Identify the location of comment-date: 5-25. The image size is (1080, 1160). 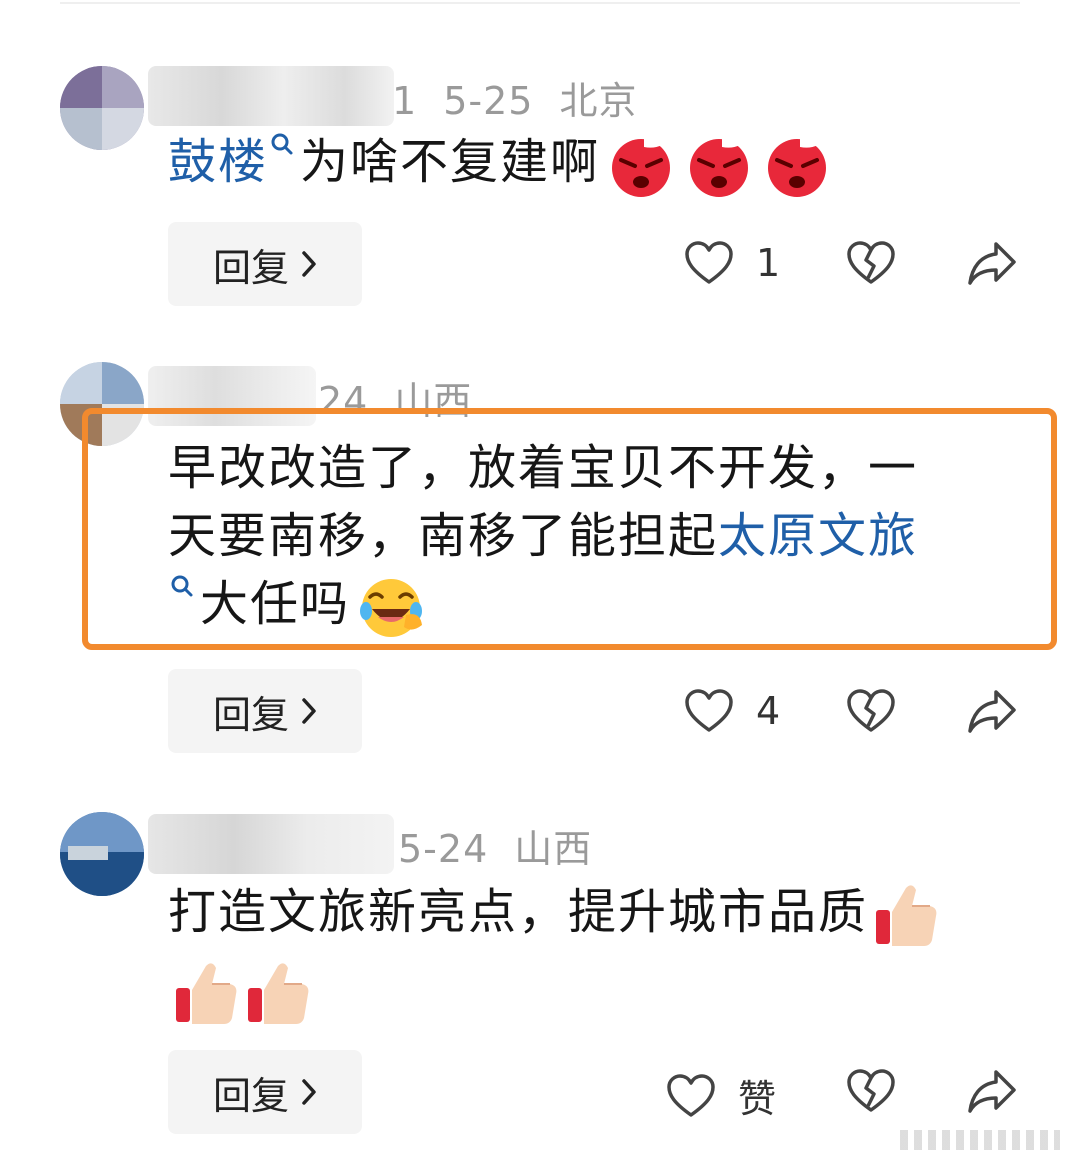
(488, 101).